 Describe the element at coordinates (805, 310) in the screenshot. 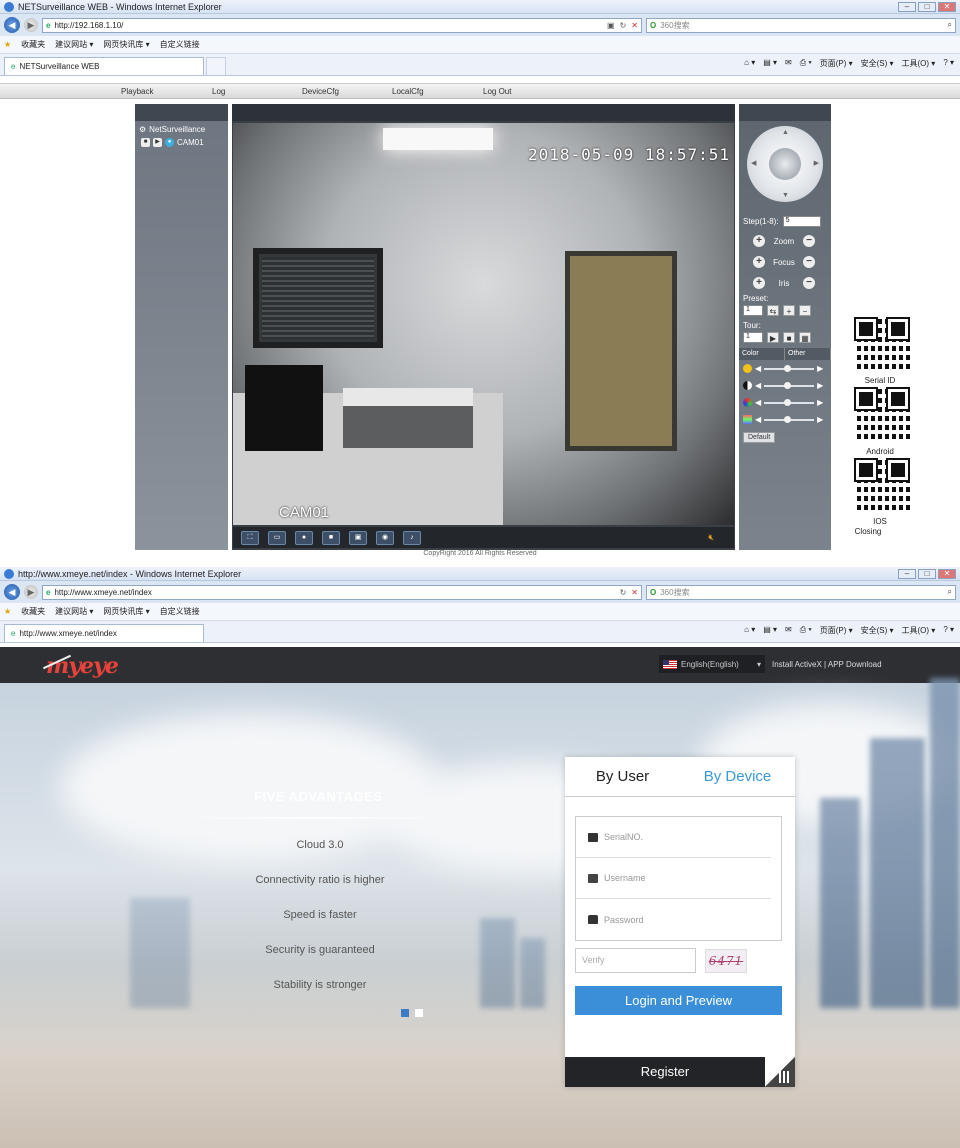

I see `preset-remove-icon: −` at that location.